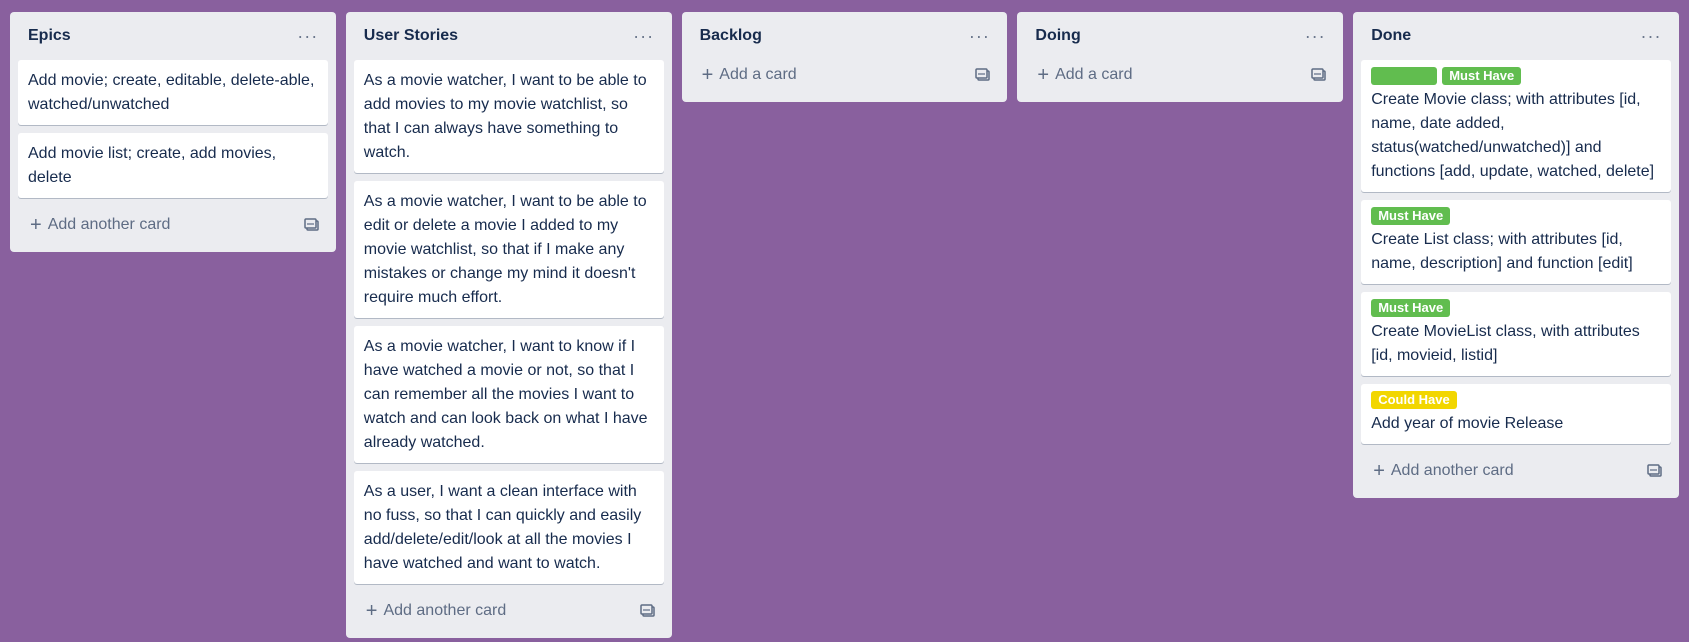 The height and width of the screenshot is (642, 1689). What do you see at coordinates (1467, 423) in the screenshot?
I see `card-text: Add year of movie Release` at bounding box center [1467, 423].